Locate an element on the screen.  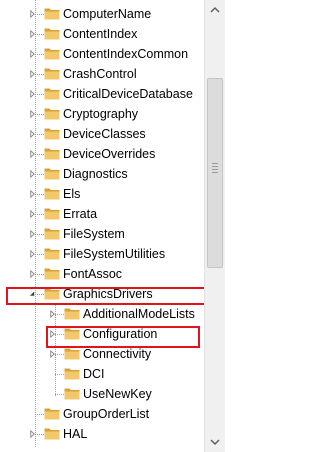
tree-item-label: Els is located at coordinates (72, 194).